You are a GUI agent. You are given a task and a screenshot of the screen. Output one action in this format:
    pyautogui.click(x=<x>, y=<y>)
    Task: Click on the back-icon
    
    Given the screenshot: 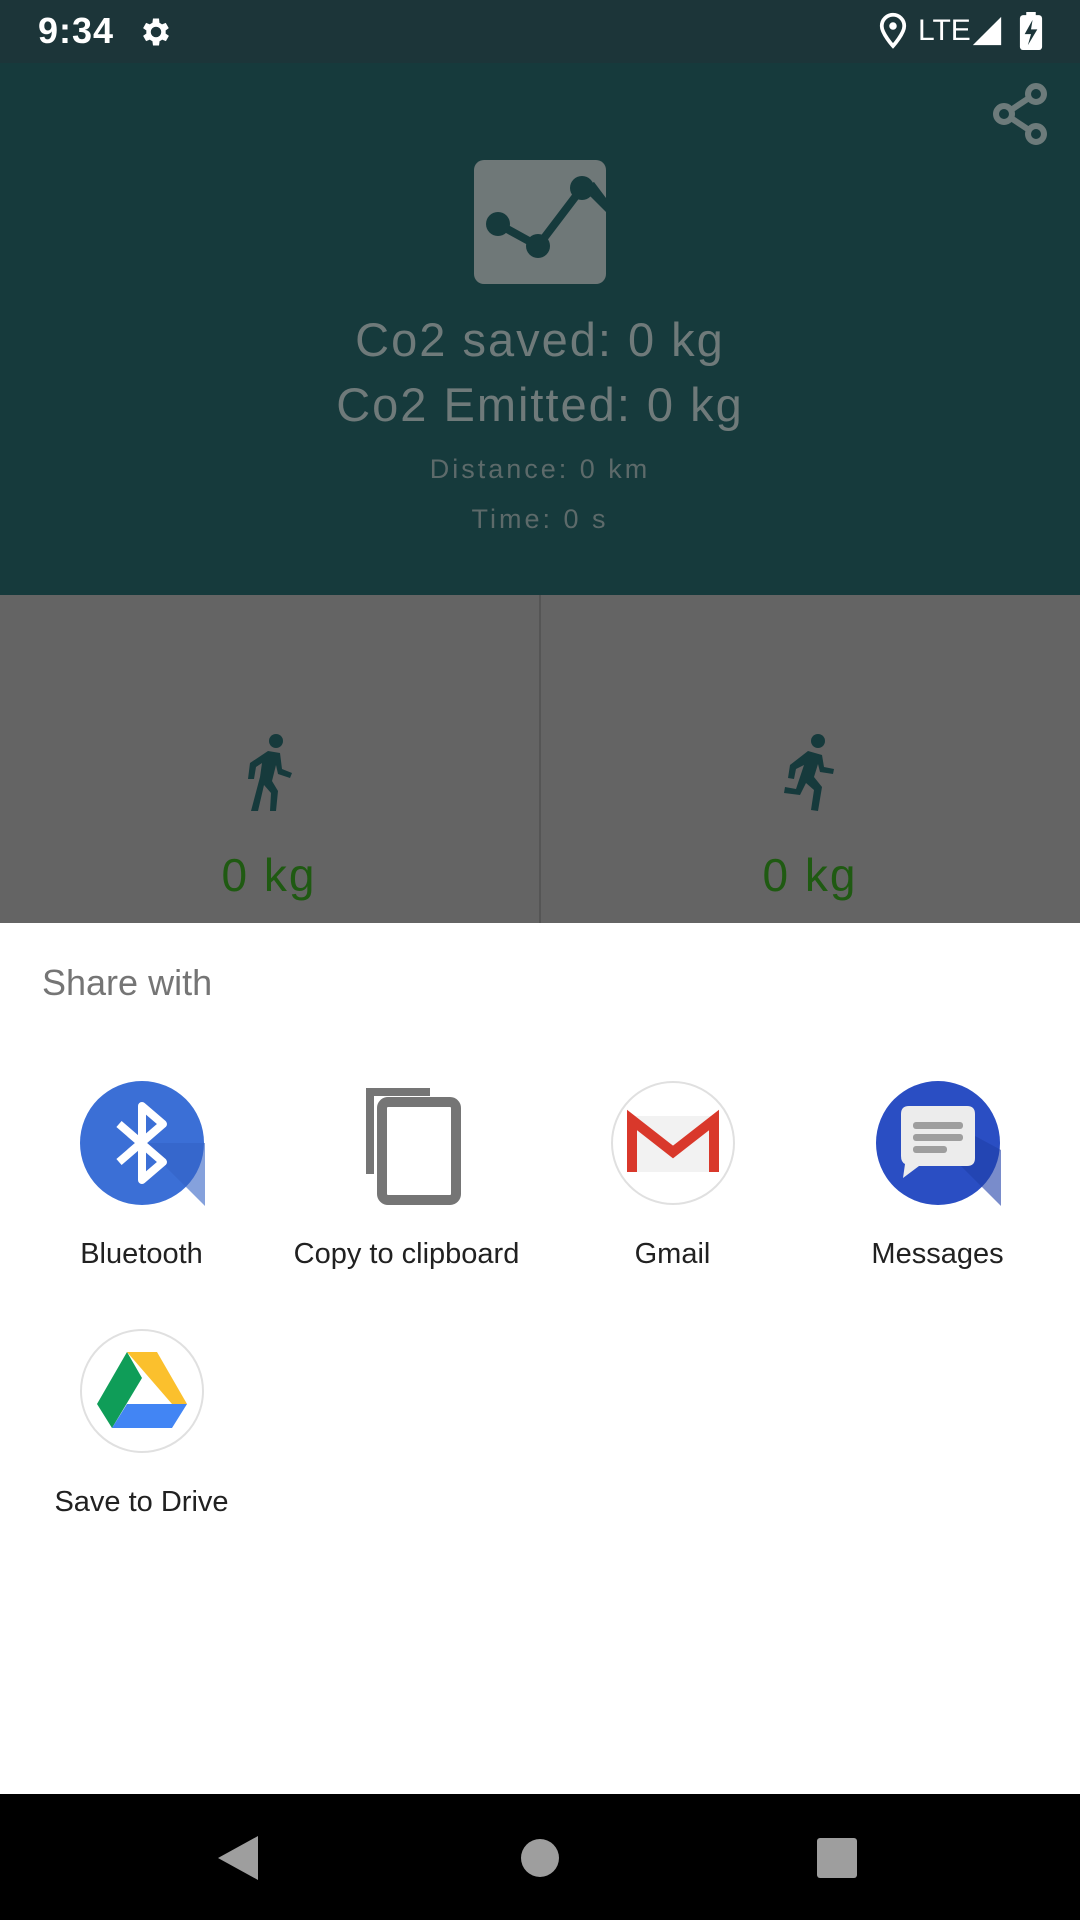 What is the action you would take?
    pyautogui.click(x=238, y=1858)
    